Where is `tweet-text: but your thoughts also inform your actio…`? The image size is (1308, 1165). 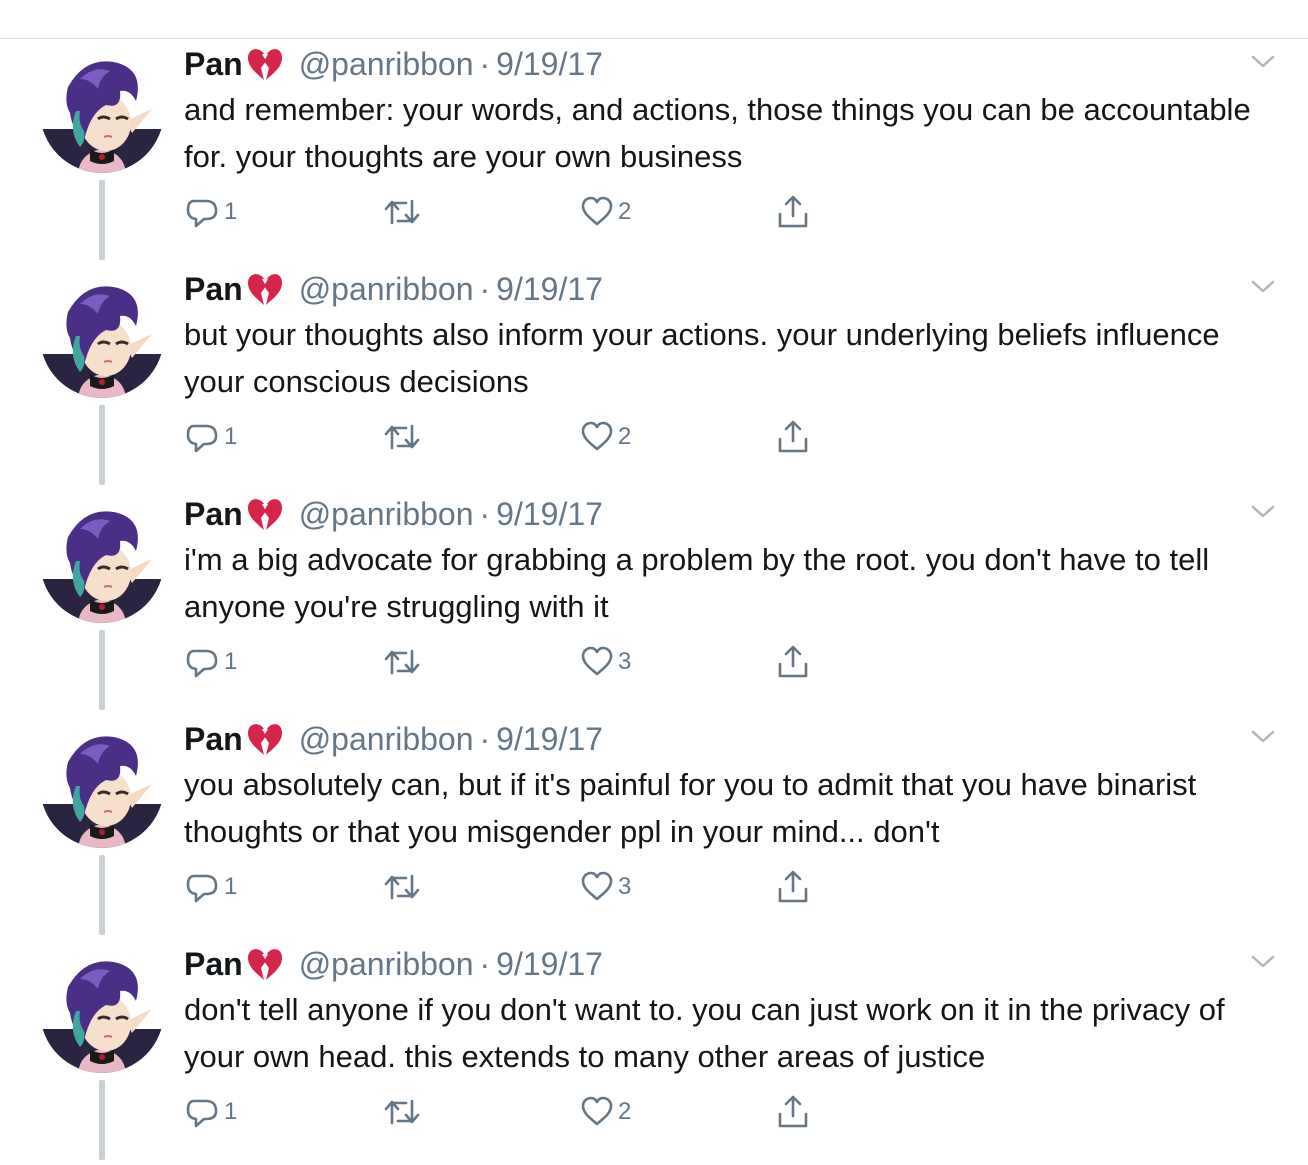 tweet-text: but your thoughts also inform your actio… is located at coordinates (702, 358).